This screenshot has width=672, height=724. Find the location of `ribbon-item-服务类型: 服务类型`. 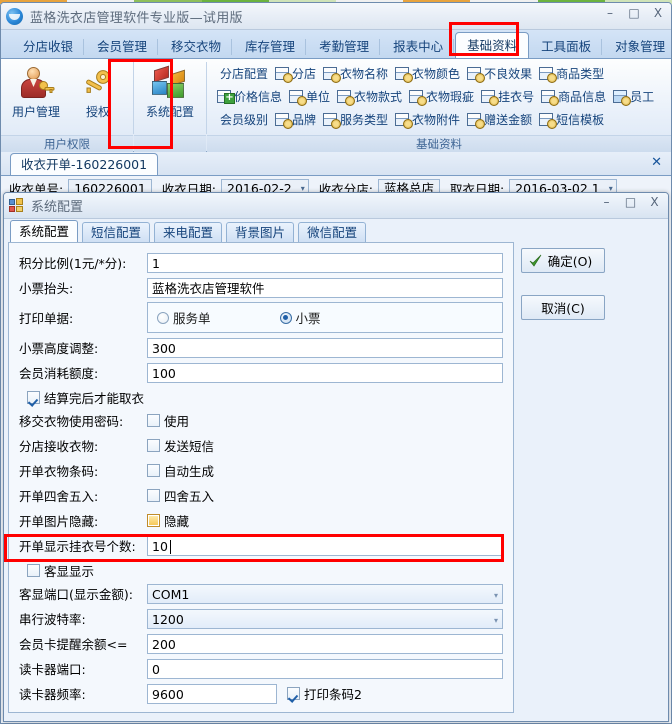

ribbon-item-服务类型: 服务类型 is located at coordinates (357, 120).